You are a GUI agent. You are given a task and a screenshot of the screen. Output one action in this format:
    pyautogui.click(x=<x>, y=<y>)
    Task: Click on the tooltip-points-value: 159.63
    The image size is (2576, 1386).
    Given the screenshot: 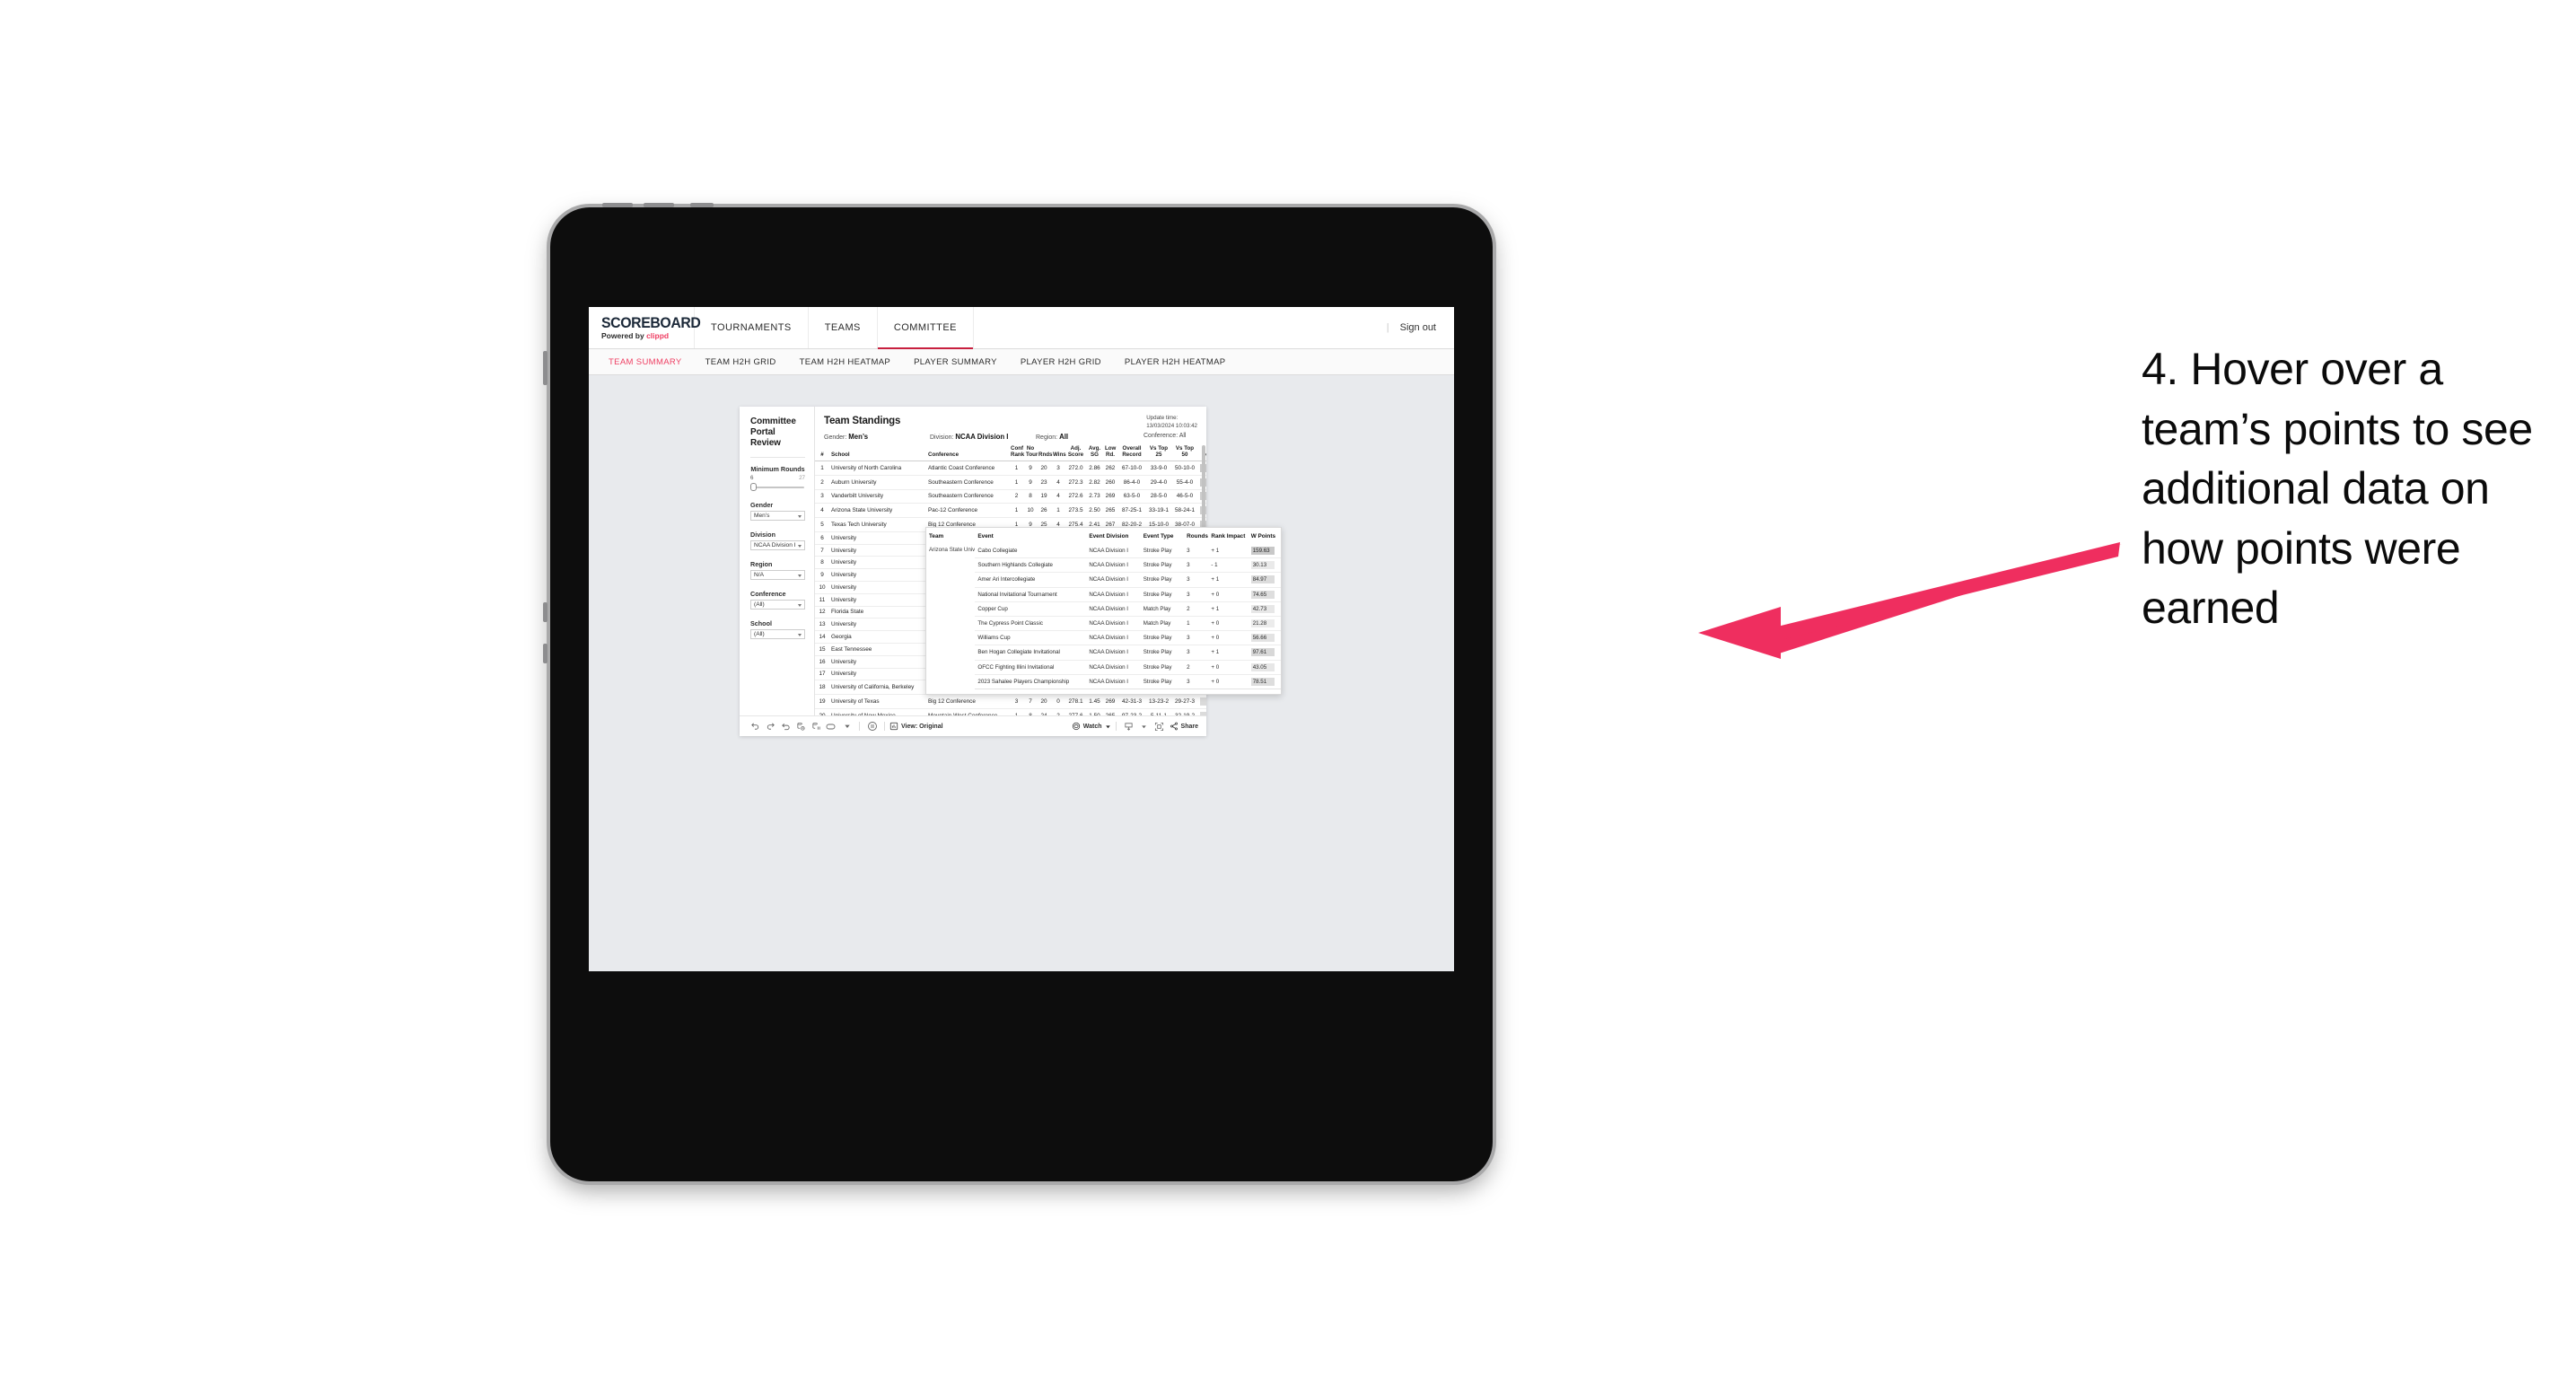 What is the action you would take?
    pyautogui.click(x=1262, y=552)
    